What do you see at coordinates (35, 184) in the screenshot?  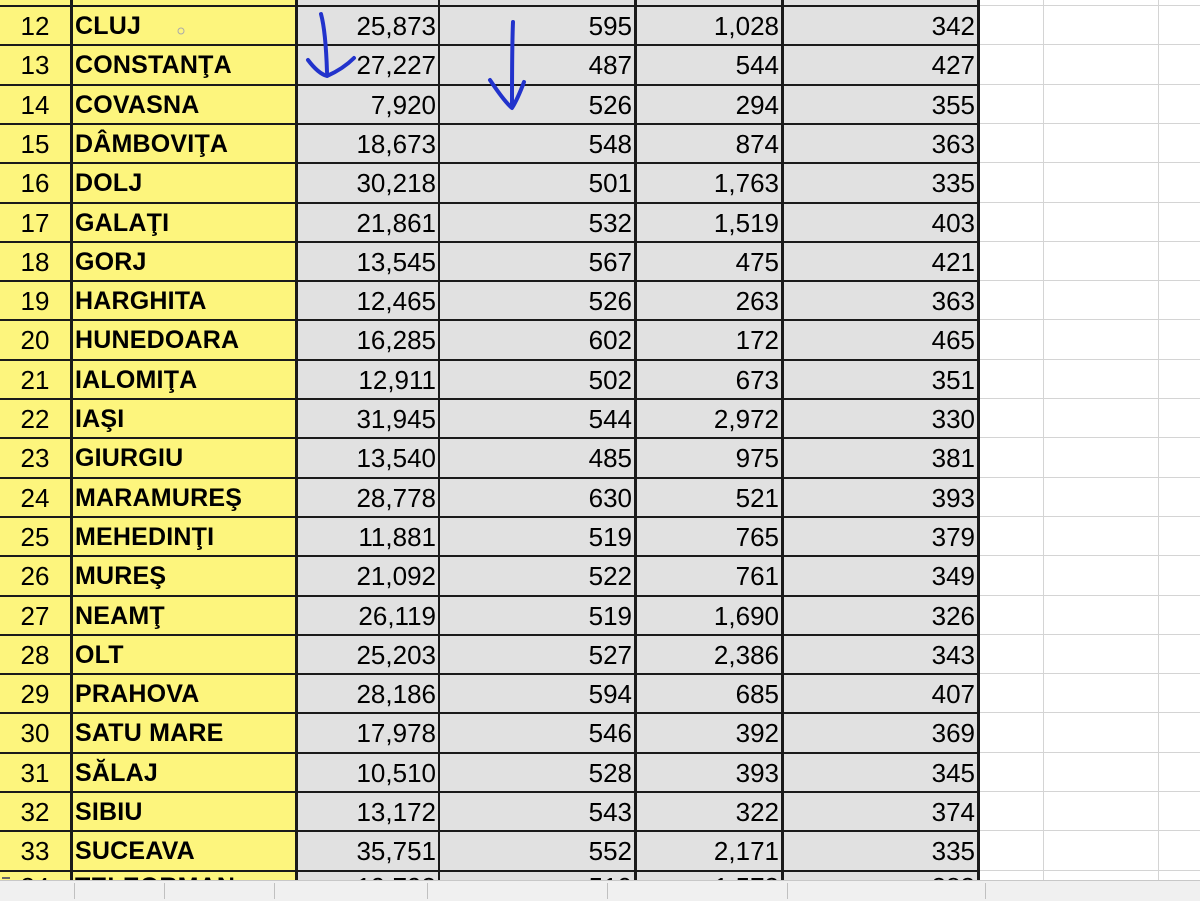 I see `row-number: 16` at bounding box center [35, 184].